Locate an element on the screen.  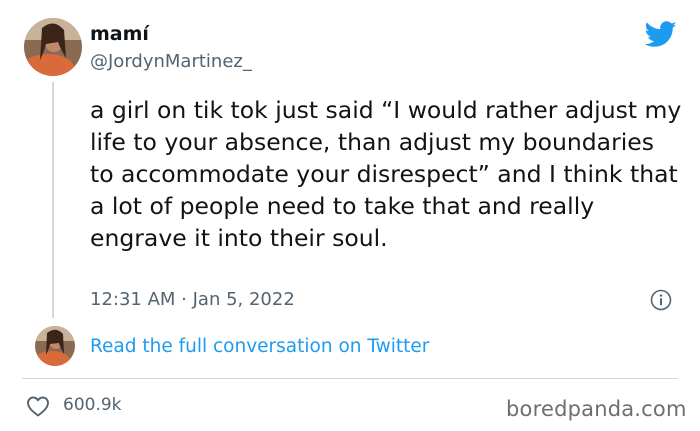
author-avatar-small-image is located at coordinates (55, 346).